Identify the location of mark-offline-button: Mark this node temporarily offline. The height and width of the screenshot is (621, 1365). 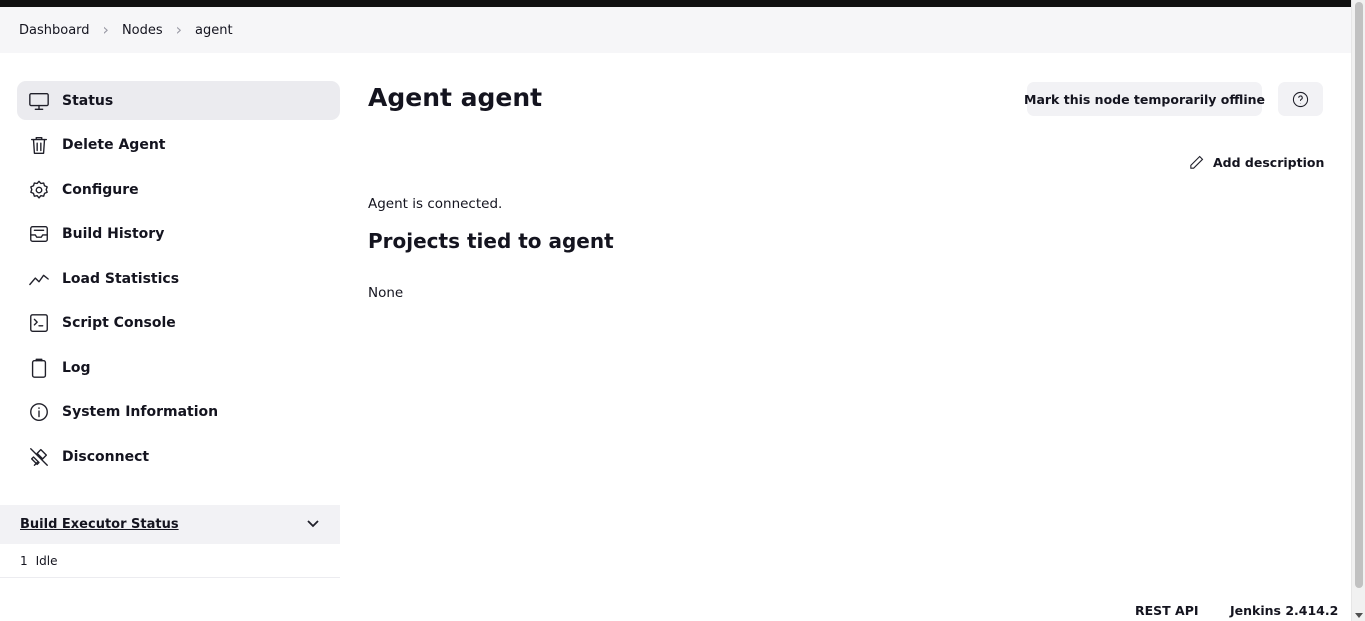
(1144, 99).